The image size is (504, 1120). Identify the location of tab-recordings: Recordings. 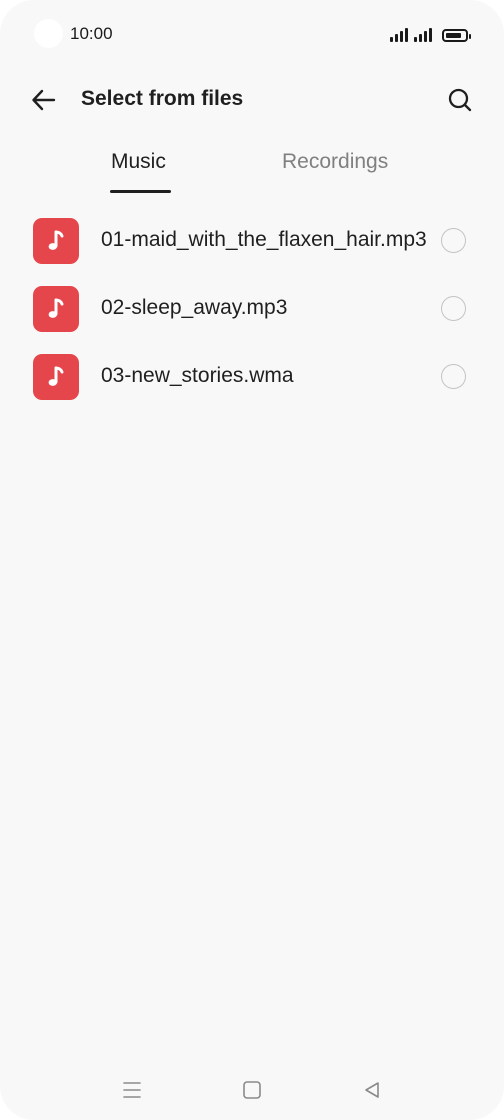
(335, 162).